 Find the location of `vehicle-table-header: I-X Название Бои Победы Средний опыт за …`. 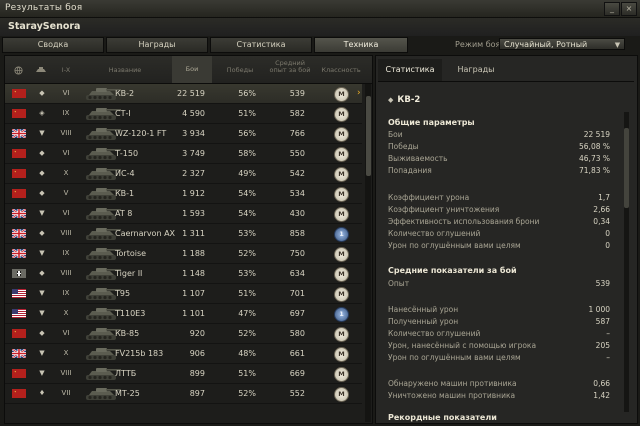

vehicle-table-header: I-X Название Бои Победы Средний опыт за … is located at coordinates (188, 70).